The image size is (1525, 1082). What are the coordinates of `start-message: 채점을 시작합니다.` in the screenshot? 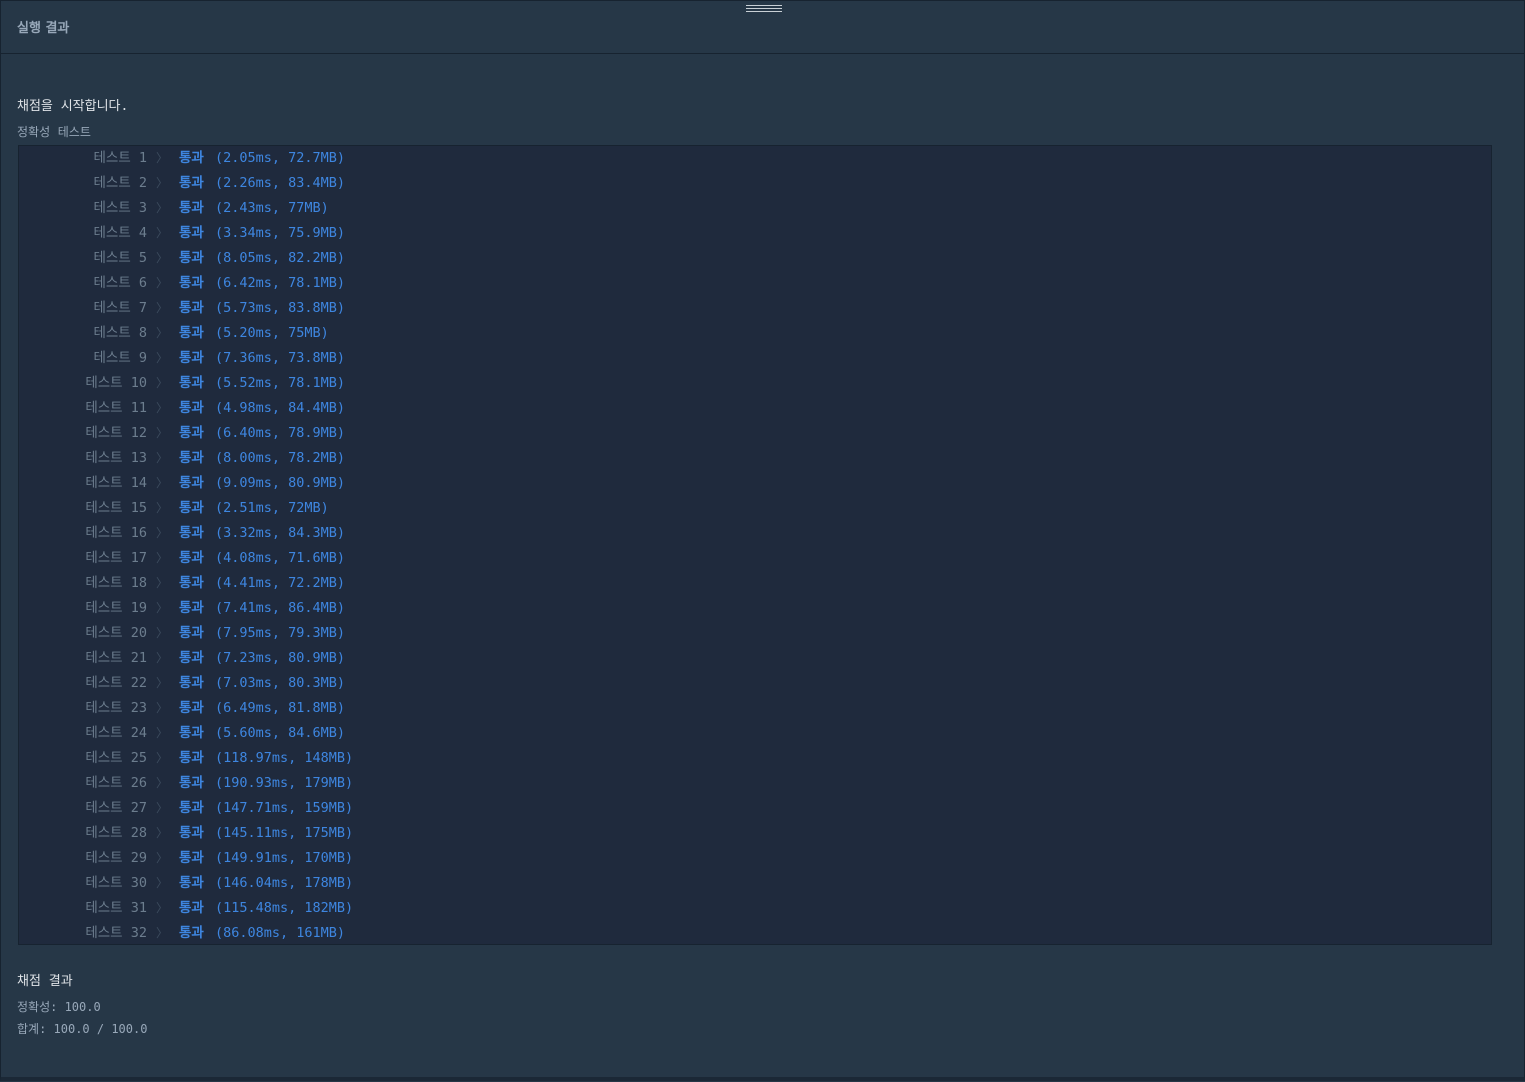 It's located at (73, 106).